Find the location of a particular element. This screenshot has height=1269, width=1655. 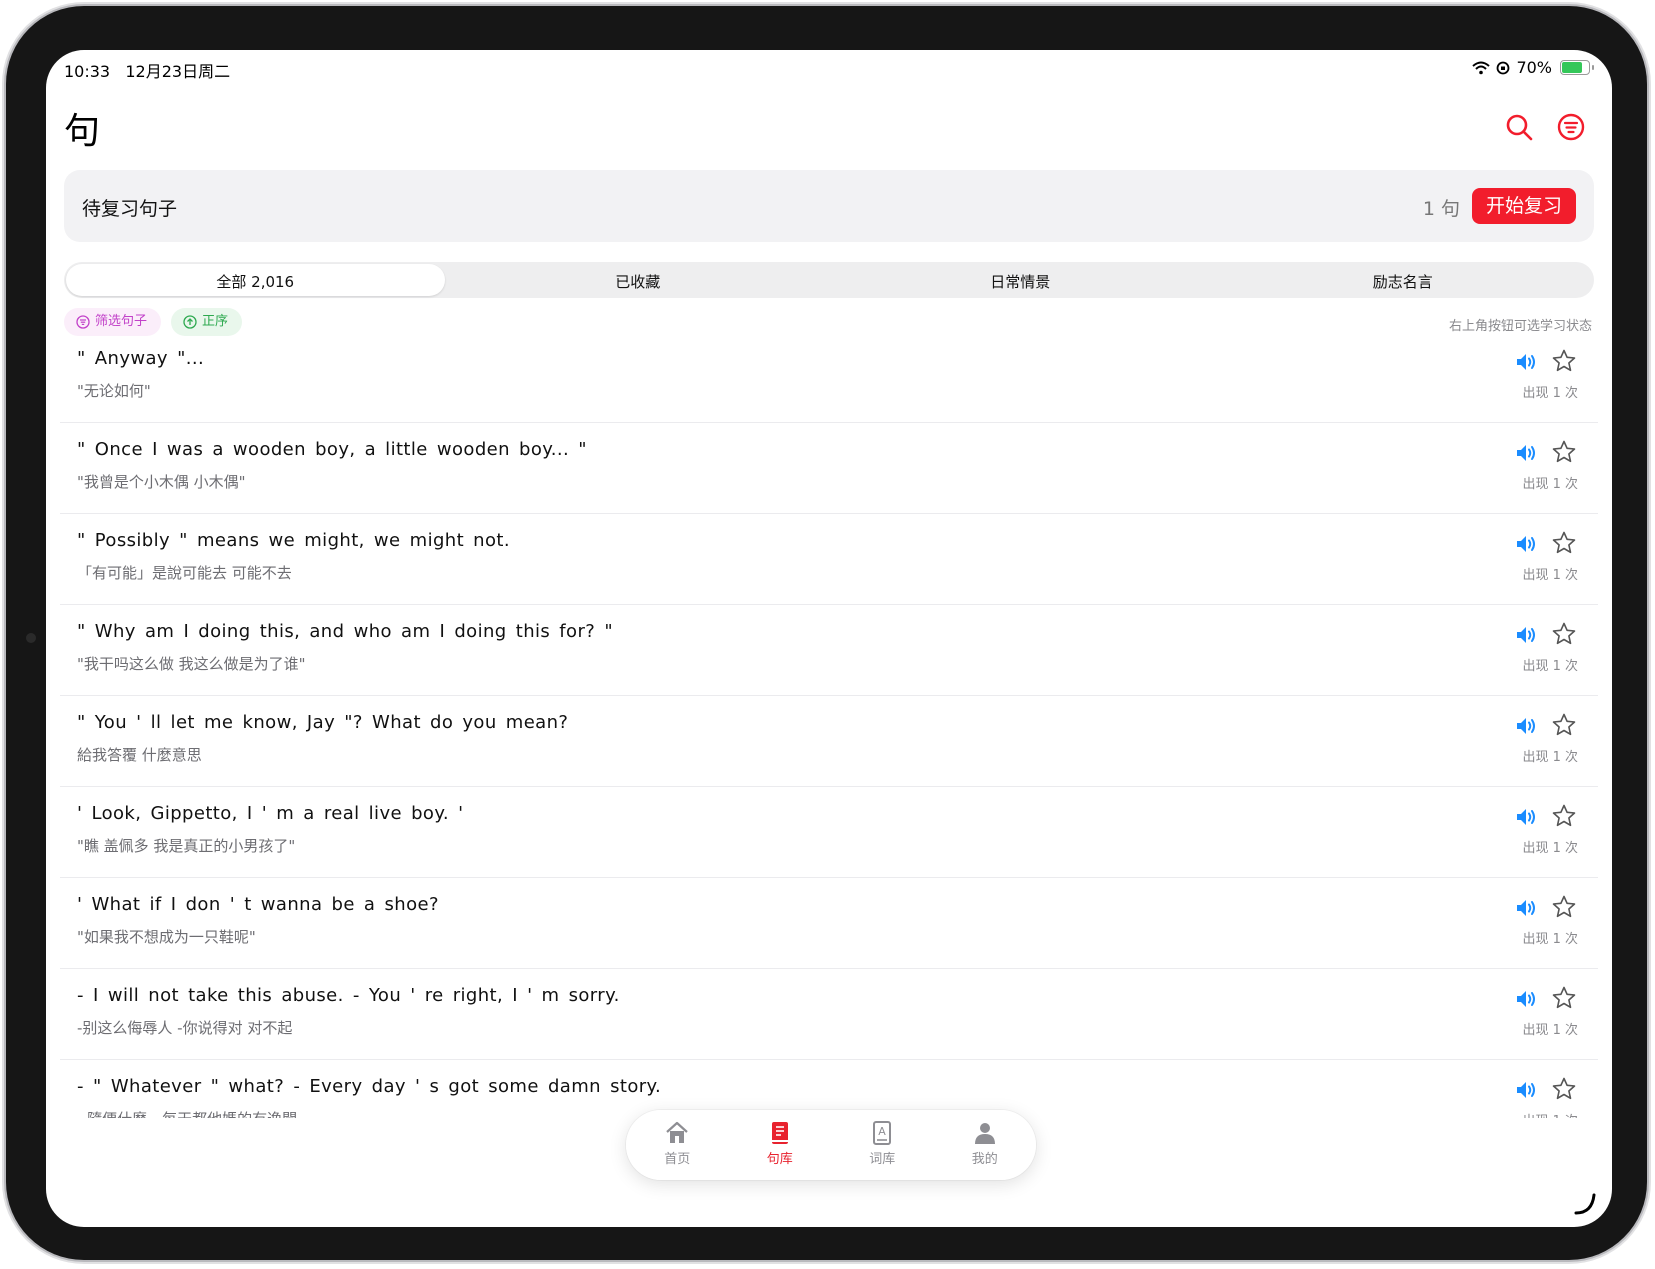

sentence-english: ' What if I don ' t wanna be a shoe? is located at coordinates (258, 904).